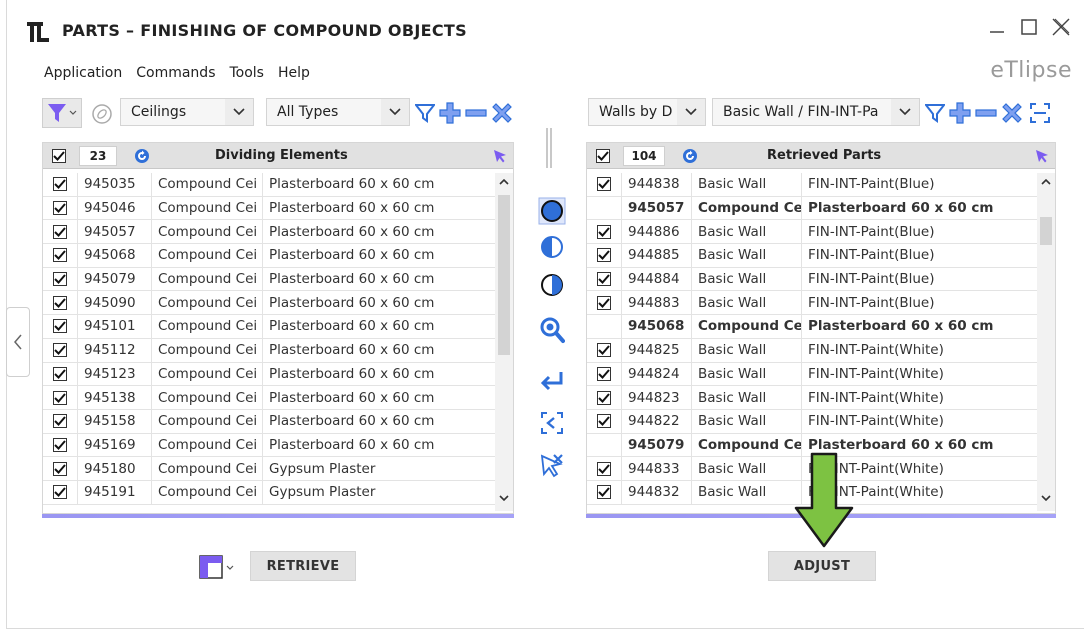  I want to click on layout-dropdown-button, so click(218, 568).